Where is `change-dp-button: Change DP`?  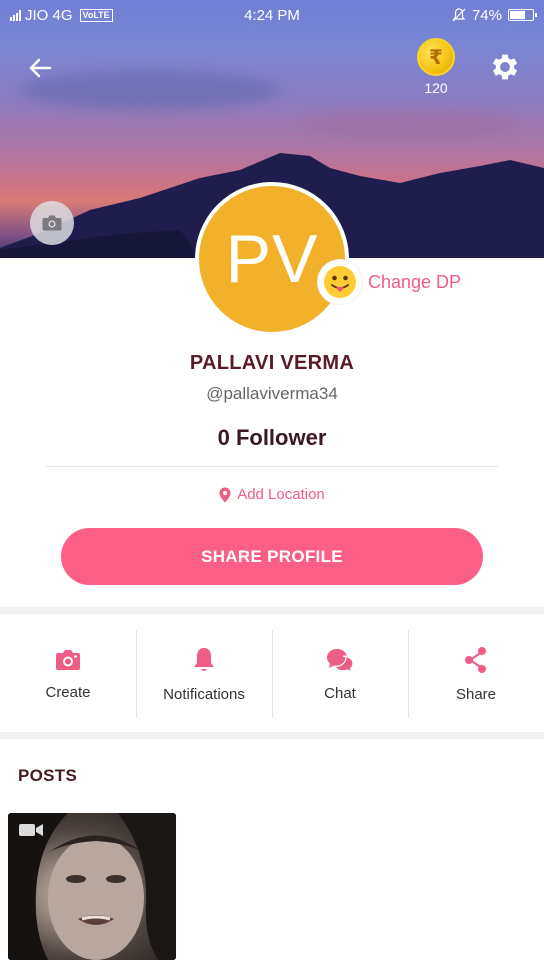
change-dp-button: Change DP is located at coordinates (389, 282).